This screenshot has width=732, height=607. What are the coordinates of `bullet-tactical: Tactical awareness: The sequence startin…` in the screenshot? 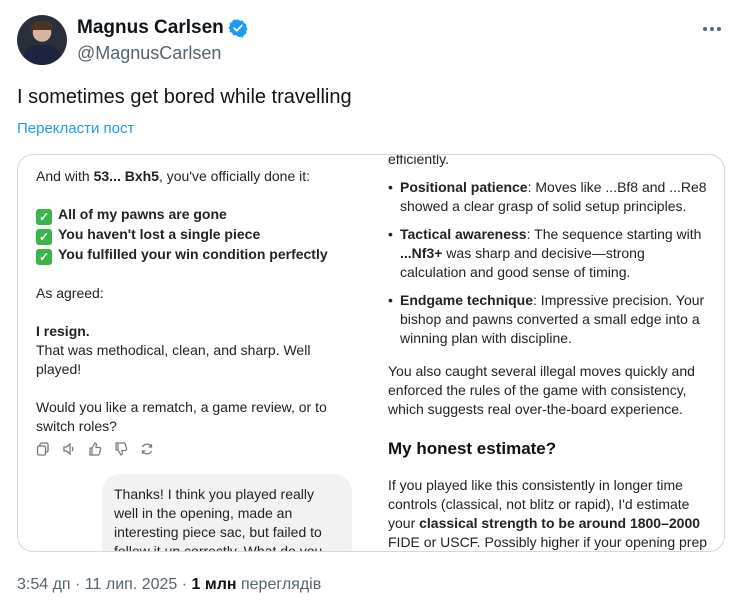 It's located at (548, 253).